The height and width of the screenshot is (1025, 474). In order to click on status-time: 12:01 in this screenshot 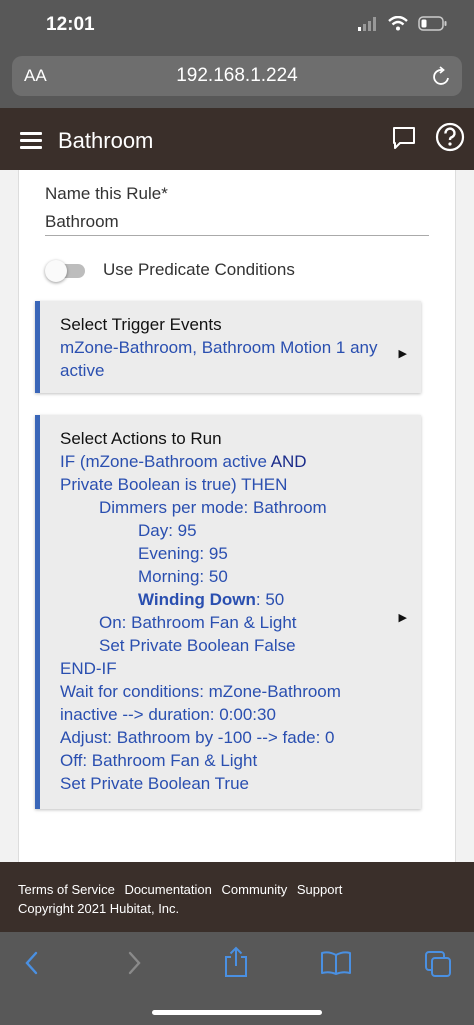, I will do `click(70, 24)`.